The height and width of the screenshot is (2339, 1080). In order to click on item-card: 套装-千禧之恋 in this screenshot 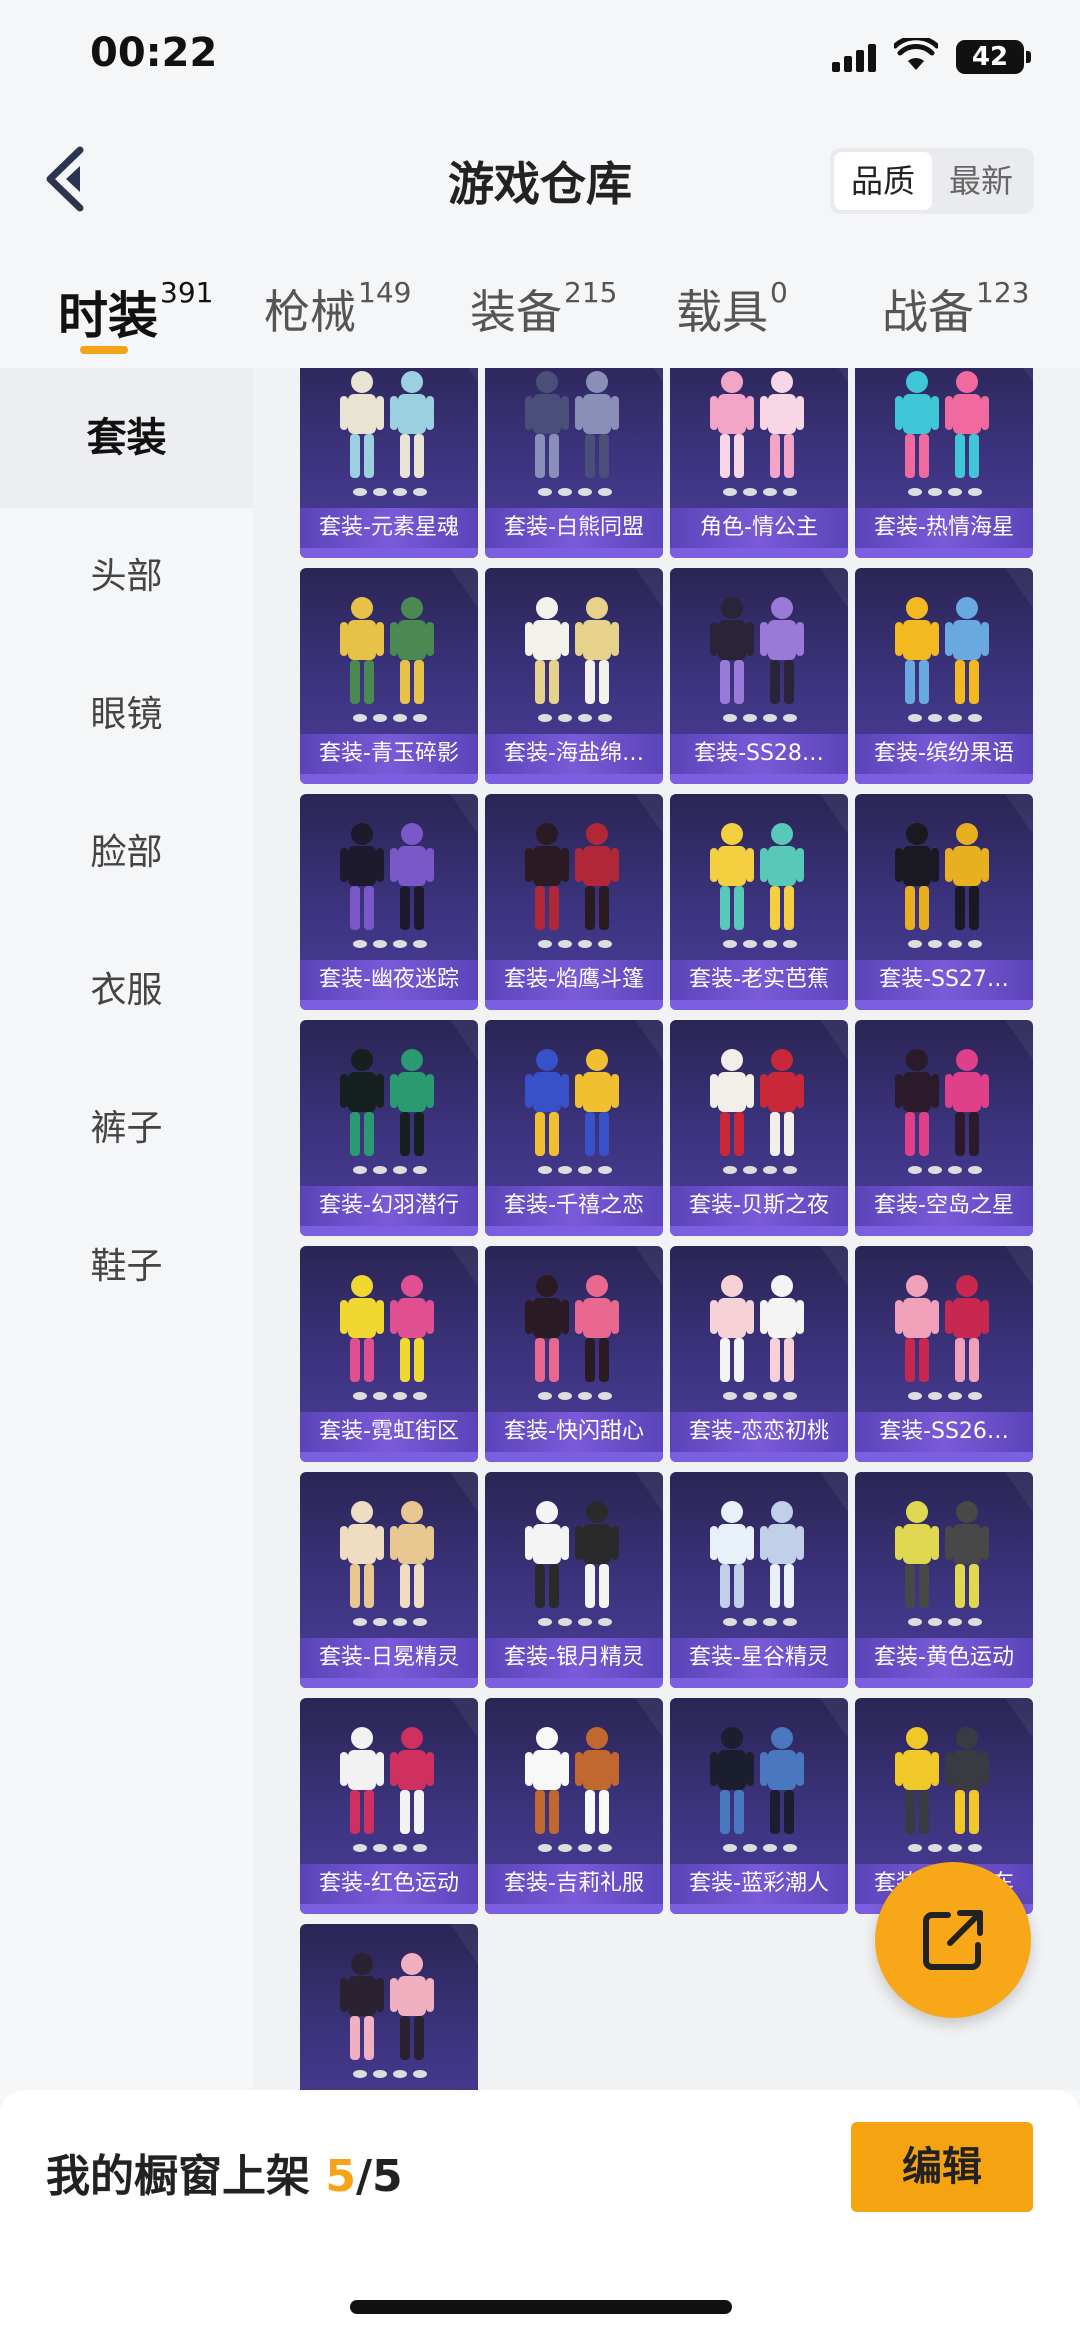, I will do `click(574, 1128)`.